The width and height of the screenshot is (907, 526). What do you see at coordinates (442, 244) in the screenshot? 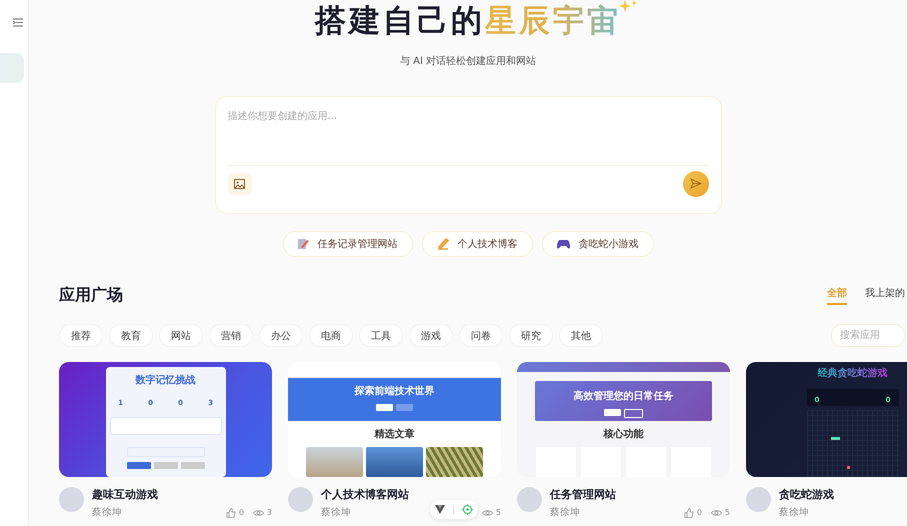
I see `pencil-icon` at bounding box center [442, 244].